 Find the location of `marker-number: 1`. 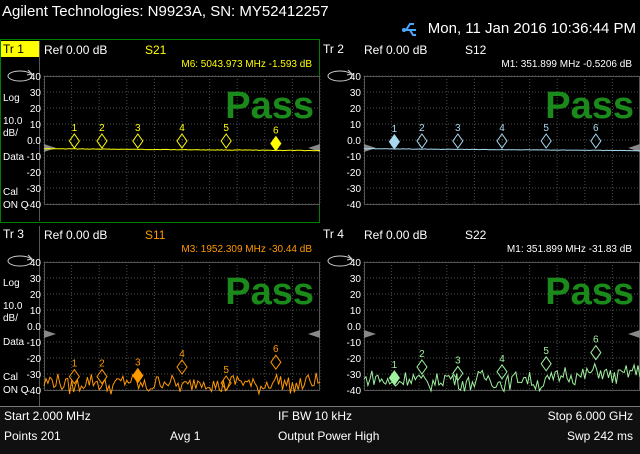

marker-number: 1 is located at coordinates (75, 364).